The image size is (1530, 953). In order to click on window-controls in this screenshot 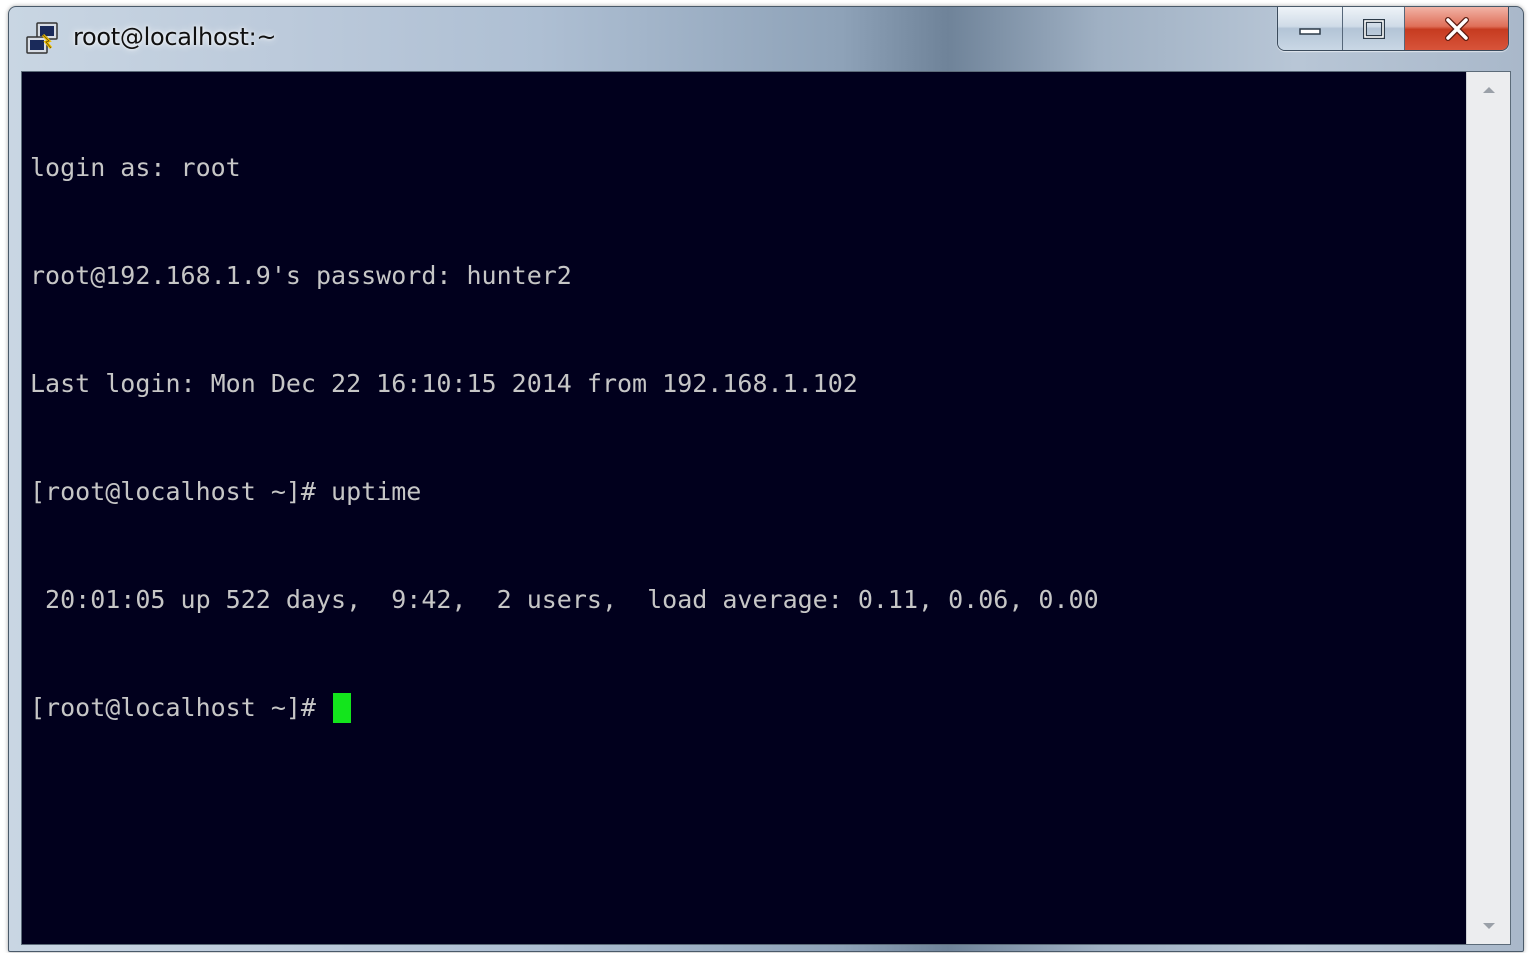, I will do `click(1393, 29)`.